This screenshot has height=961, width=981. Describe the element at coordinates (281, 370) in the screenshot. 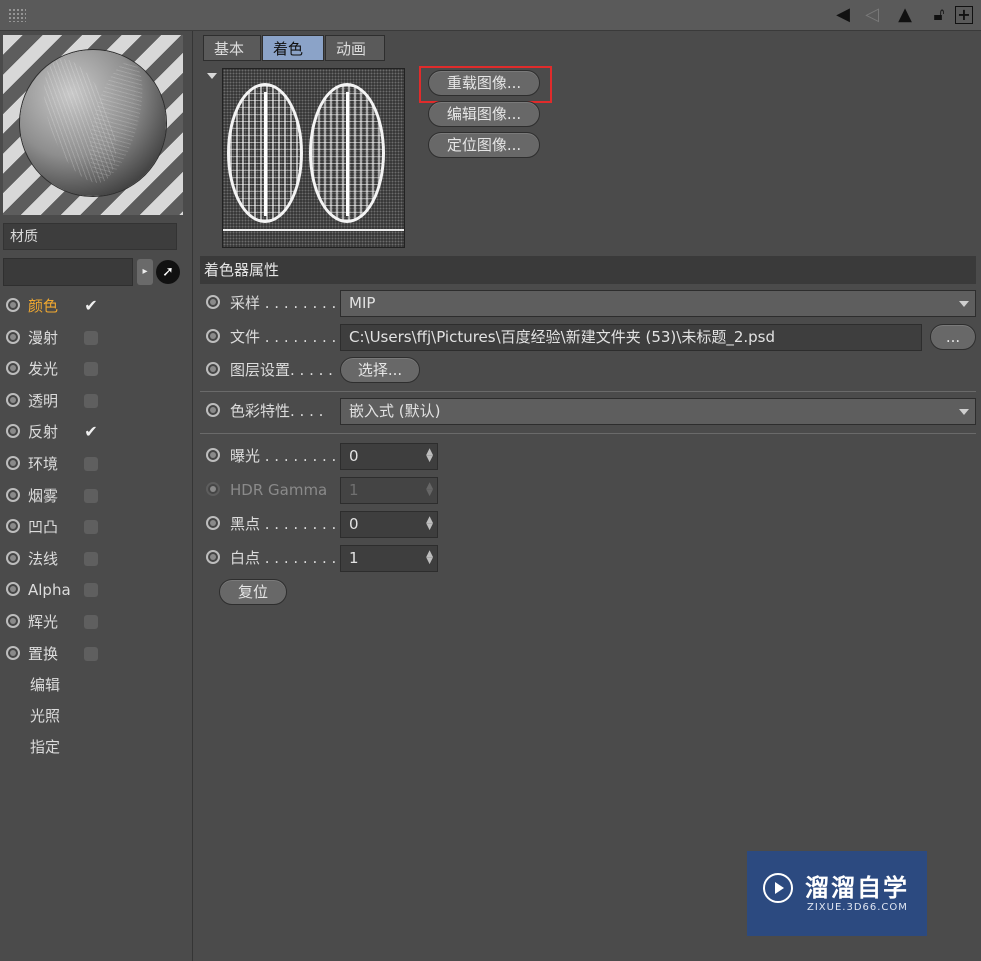

I see `layer-label: 图层设置. . . . .` at that location.